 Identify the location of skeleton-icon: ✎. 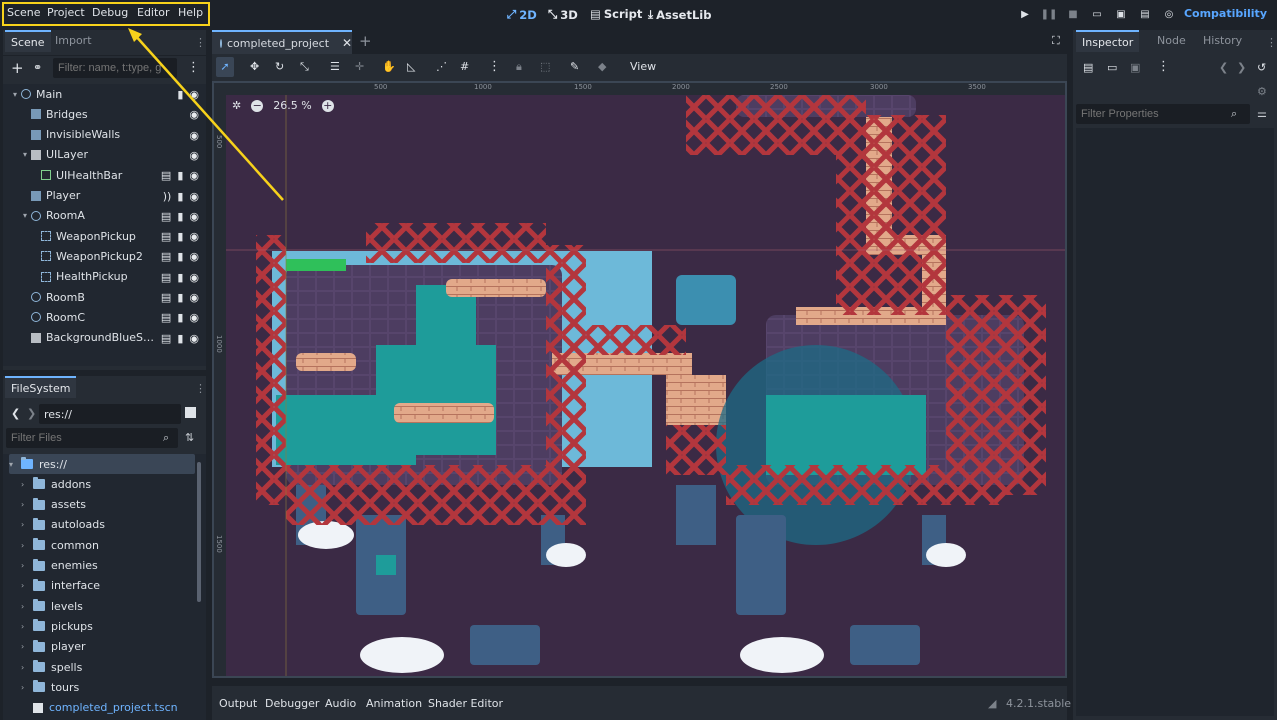
(574, 66).